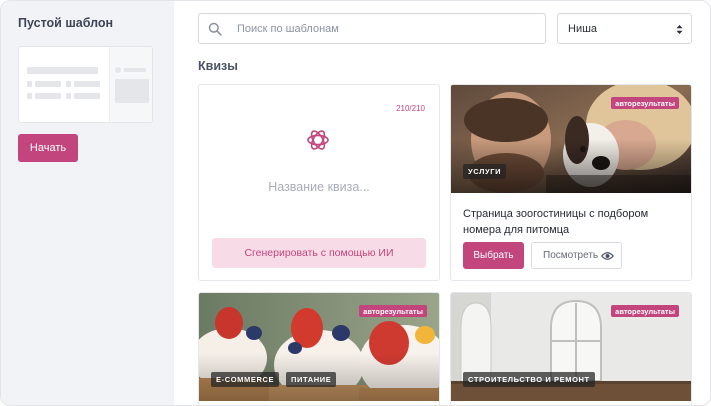  I want to click on preview-side-pane, so click(130, 84).